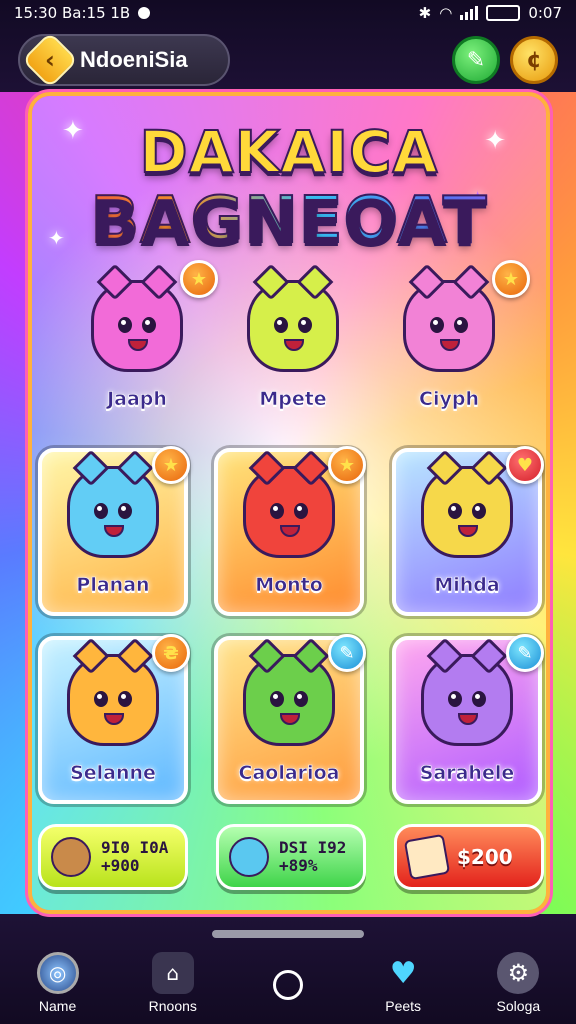  What do you see at coordinates (425, 13) in the screenshot?
I see `bluetooth-icon: ✱` at bounding box center [425, 13].